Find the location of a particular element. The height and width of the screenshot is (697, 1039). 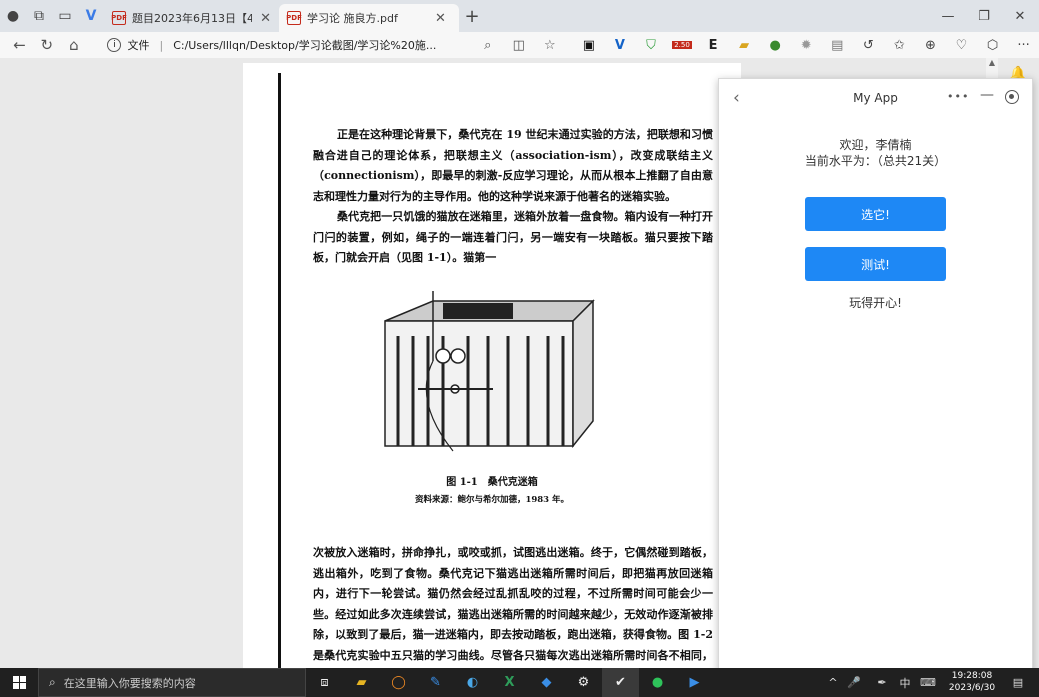

tab-actions-icon: ▭ is located at coordinates (65, 16).